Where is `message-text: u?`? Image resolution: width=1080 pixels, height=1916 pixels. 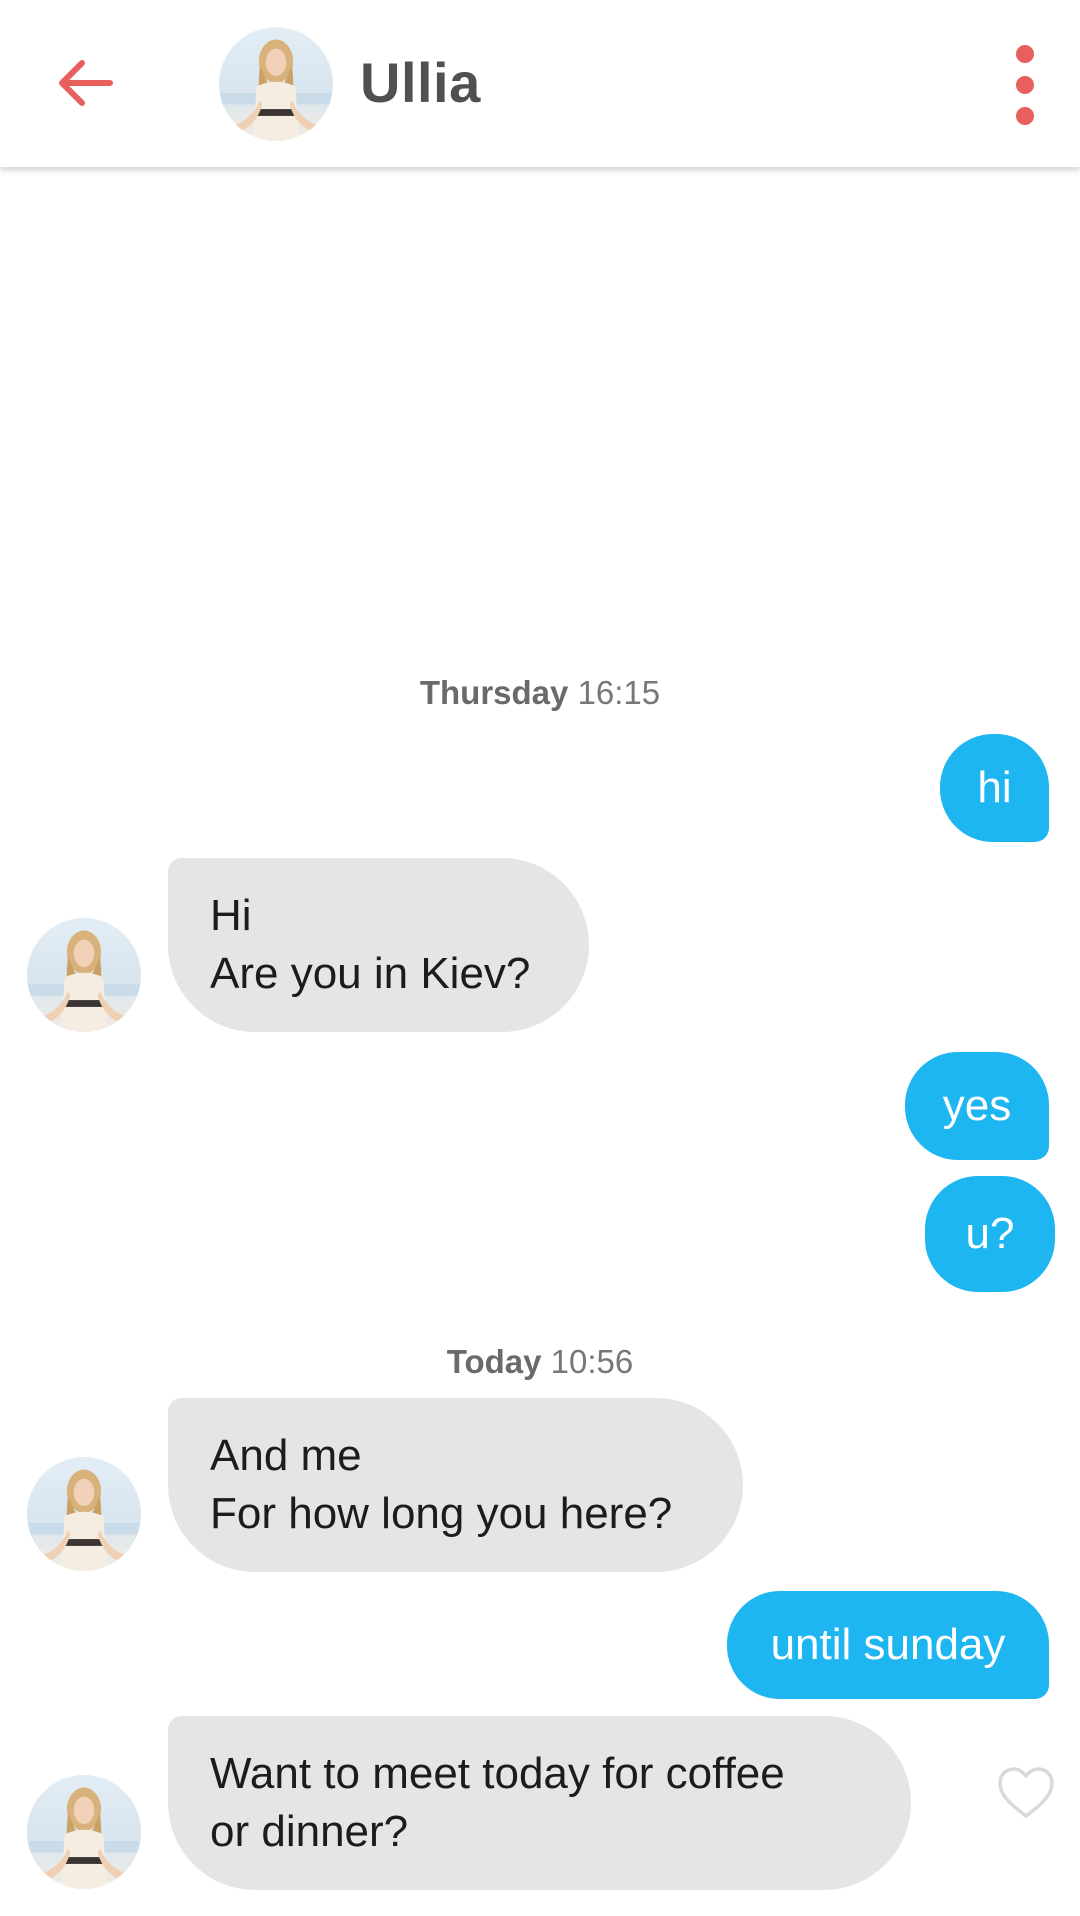 message-text: u? is located at coordinates (990, 1233).